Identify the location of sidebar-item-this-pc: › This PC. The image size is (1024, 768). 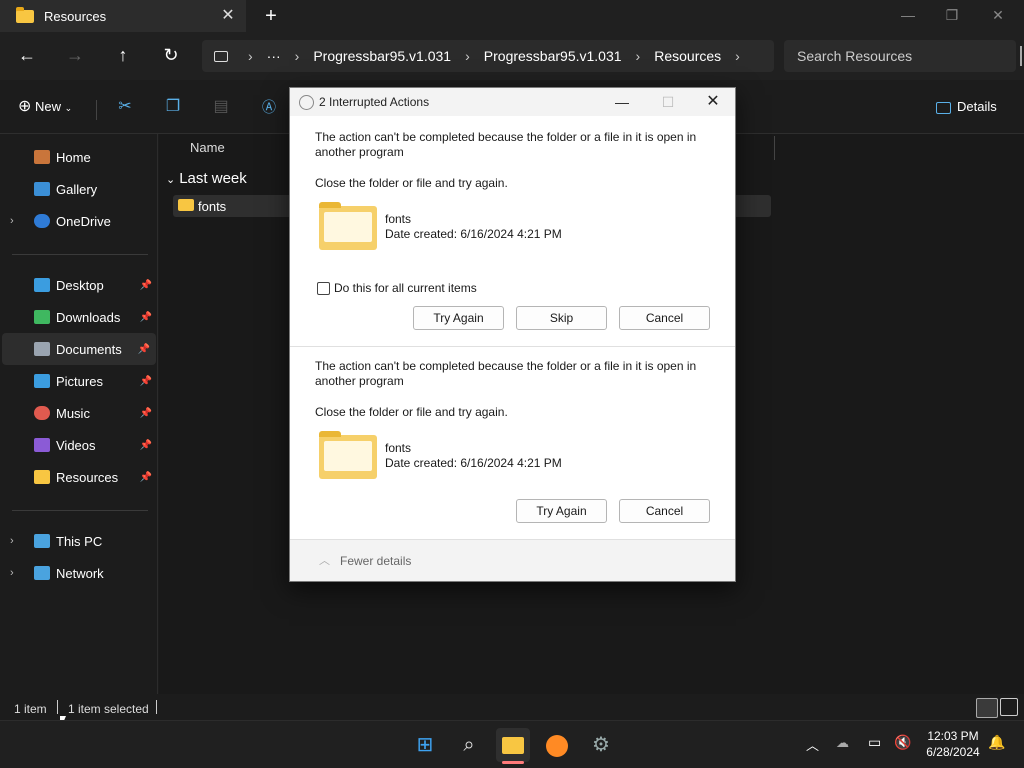
(79, 541).